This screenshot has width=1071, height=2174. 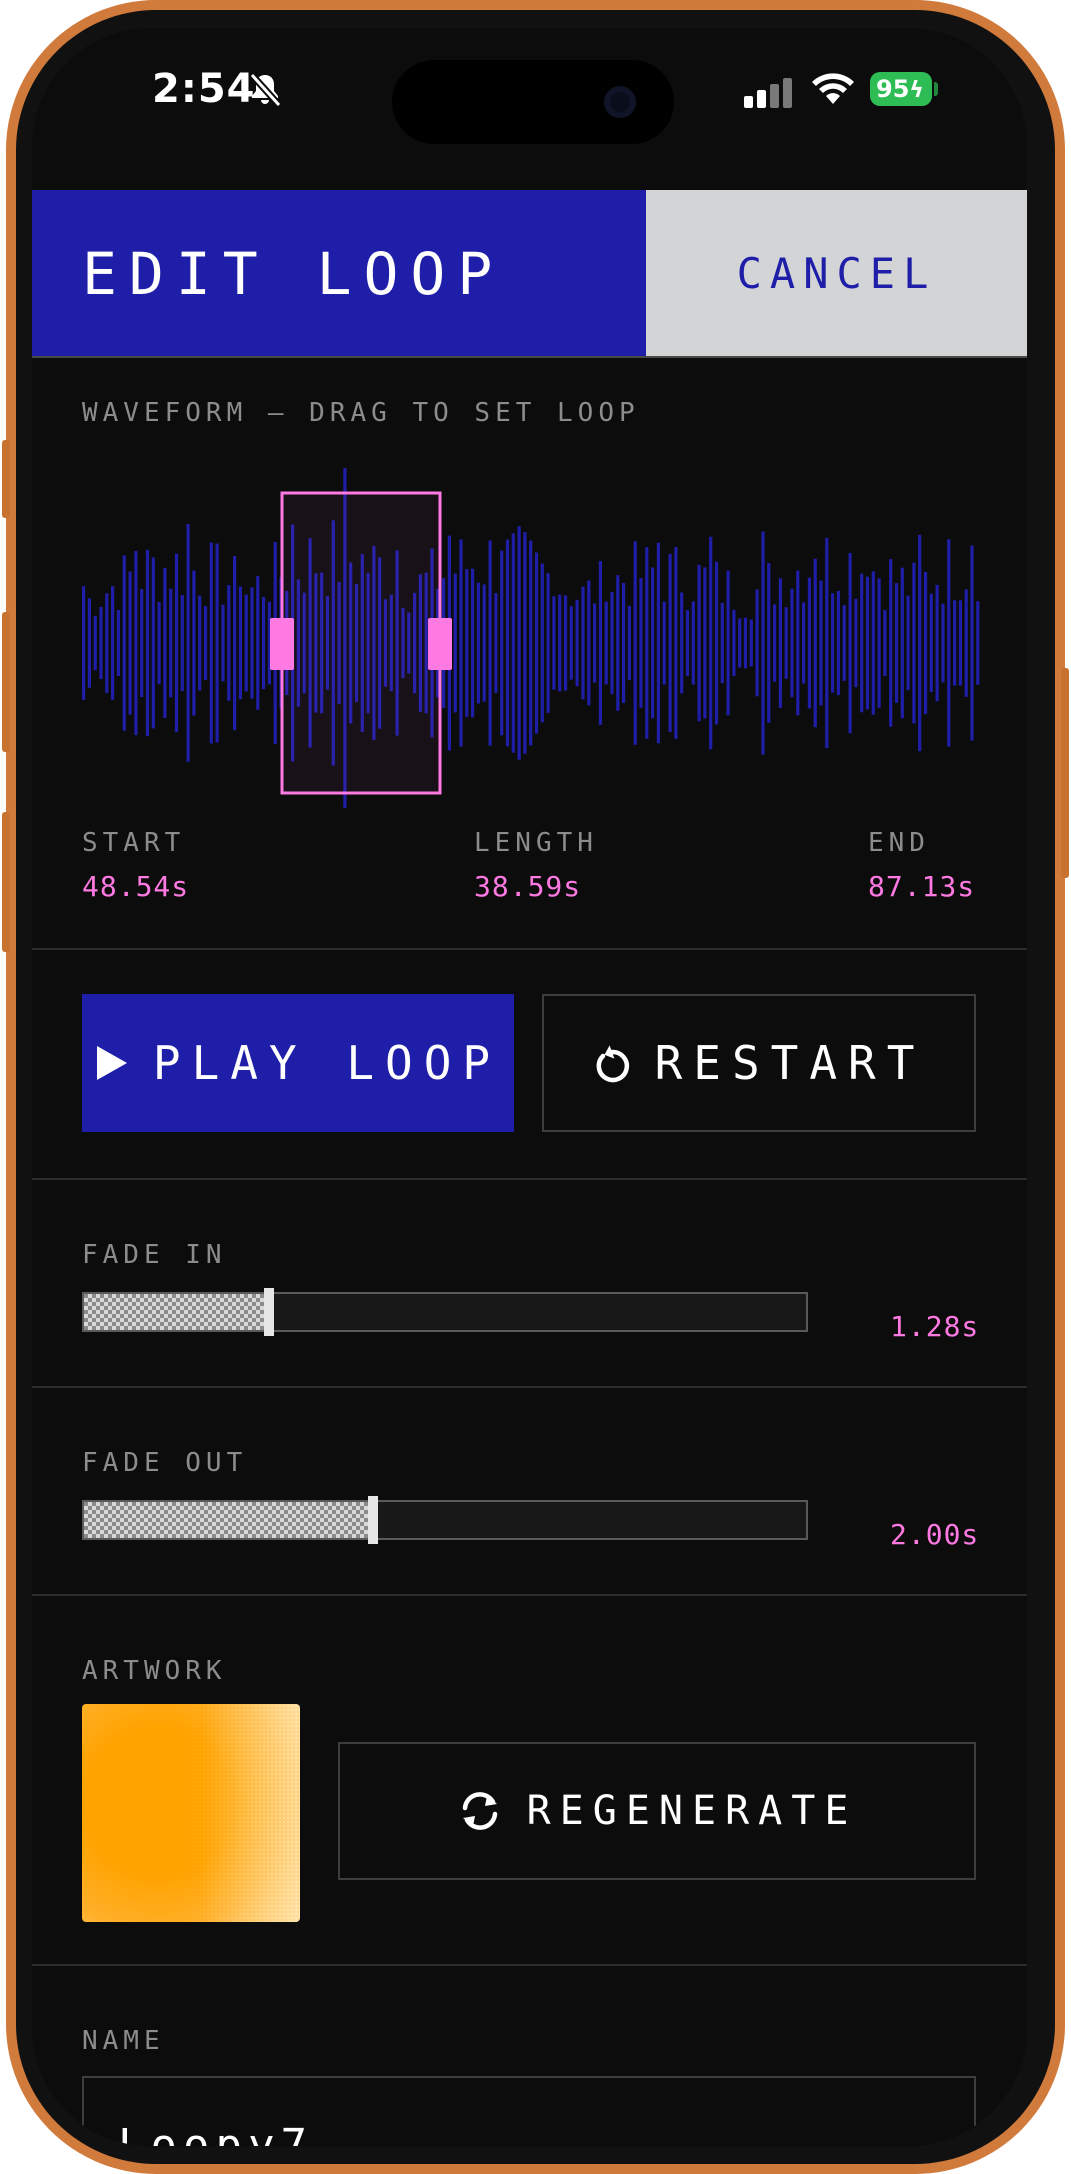 What do you see at coordinates (529, 357) in the screenshot?
I see `header-divider` at bounding box center [529, 357].